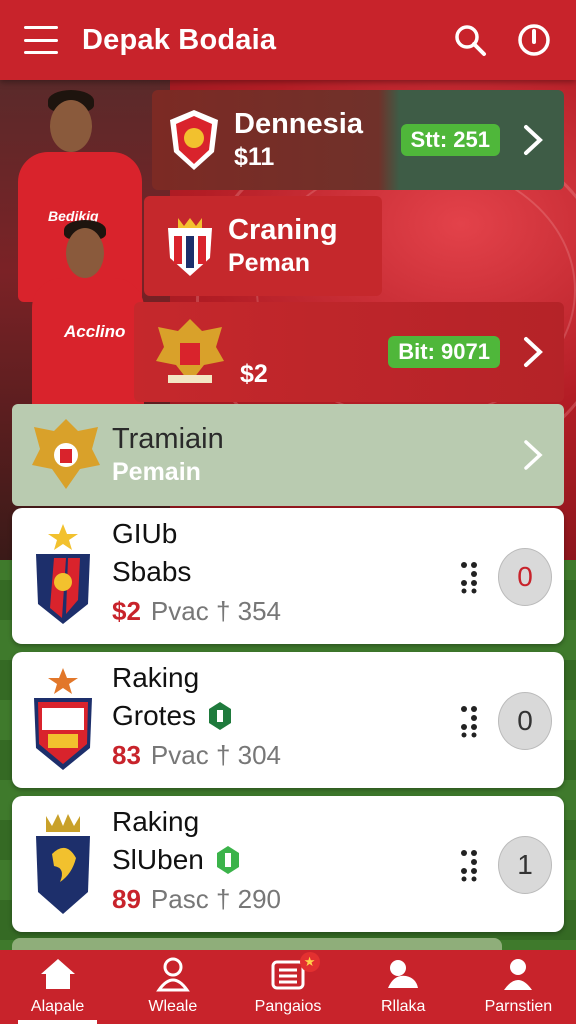 Image resolution: width=576 pixels, height=1024 pixels. Describe the element at coordinates (168, 439) in the screenshot. I see `card-title: Tramiain` at that location.